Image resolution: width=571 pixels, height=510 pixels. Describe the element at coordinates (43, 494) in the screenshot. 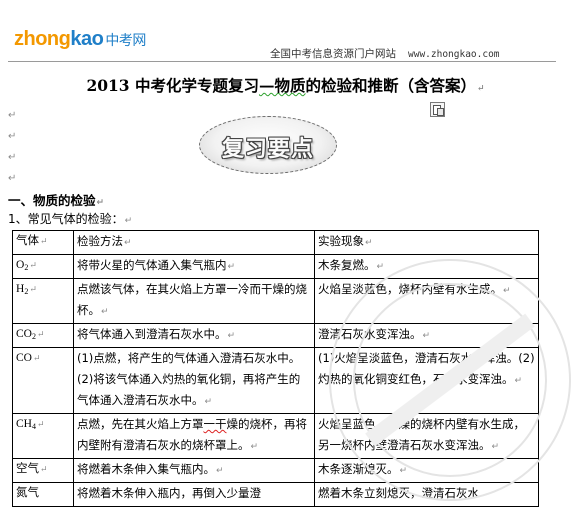

I see `gas-cell: 氮气` at that location.